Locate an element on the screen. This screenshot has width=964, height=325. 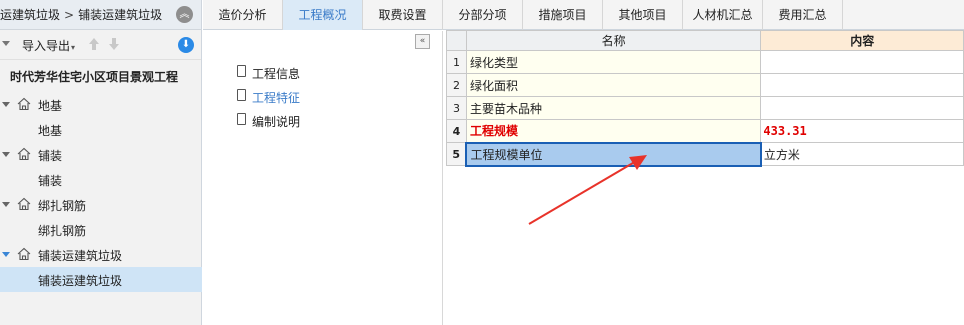
tree-group-label: 绑扎钢筋 is located at coordinates (62, 206).